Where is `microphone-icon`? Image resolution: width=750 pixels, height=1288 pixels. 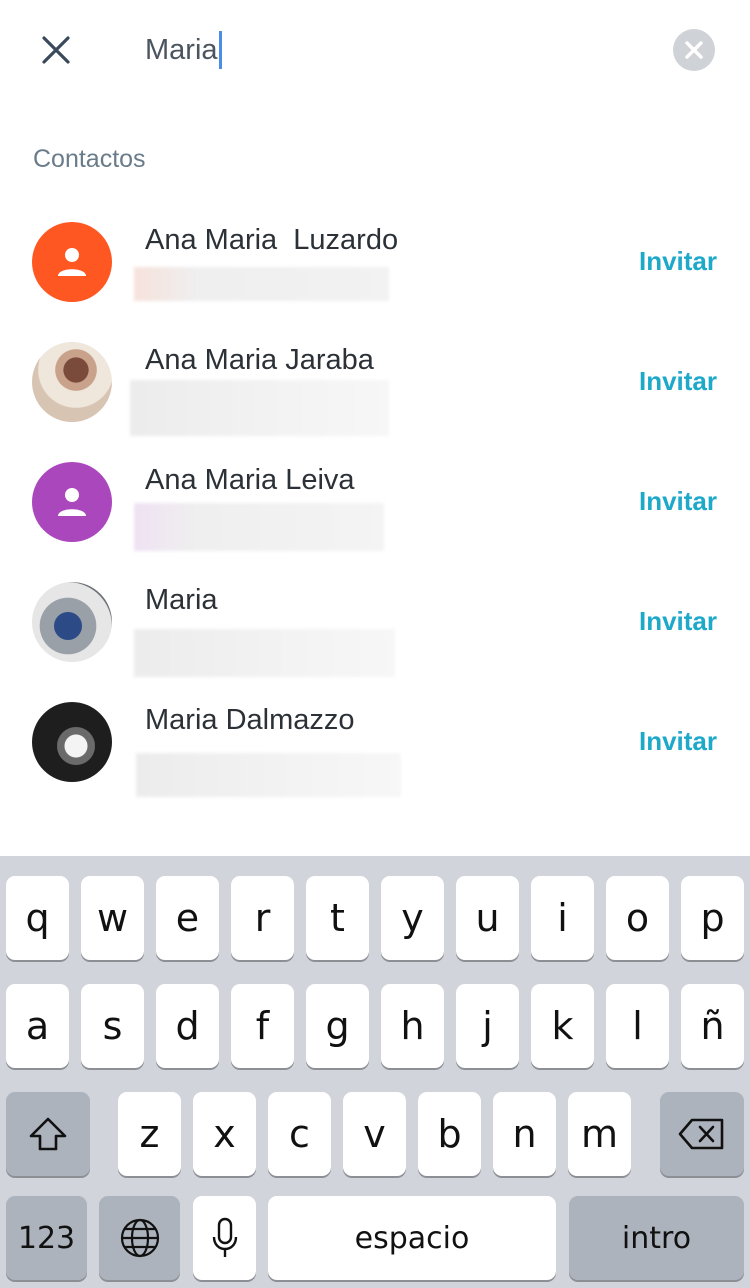
microphone-icon is located at coordinates (224, 1238).